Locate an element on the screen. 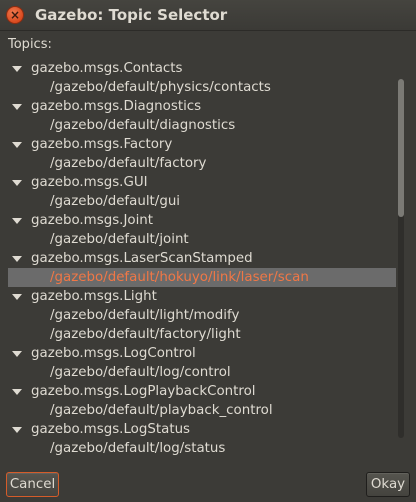  title-bar: × Gazebo: Topic Selector is located at coordinates (208, 15).